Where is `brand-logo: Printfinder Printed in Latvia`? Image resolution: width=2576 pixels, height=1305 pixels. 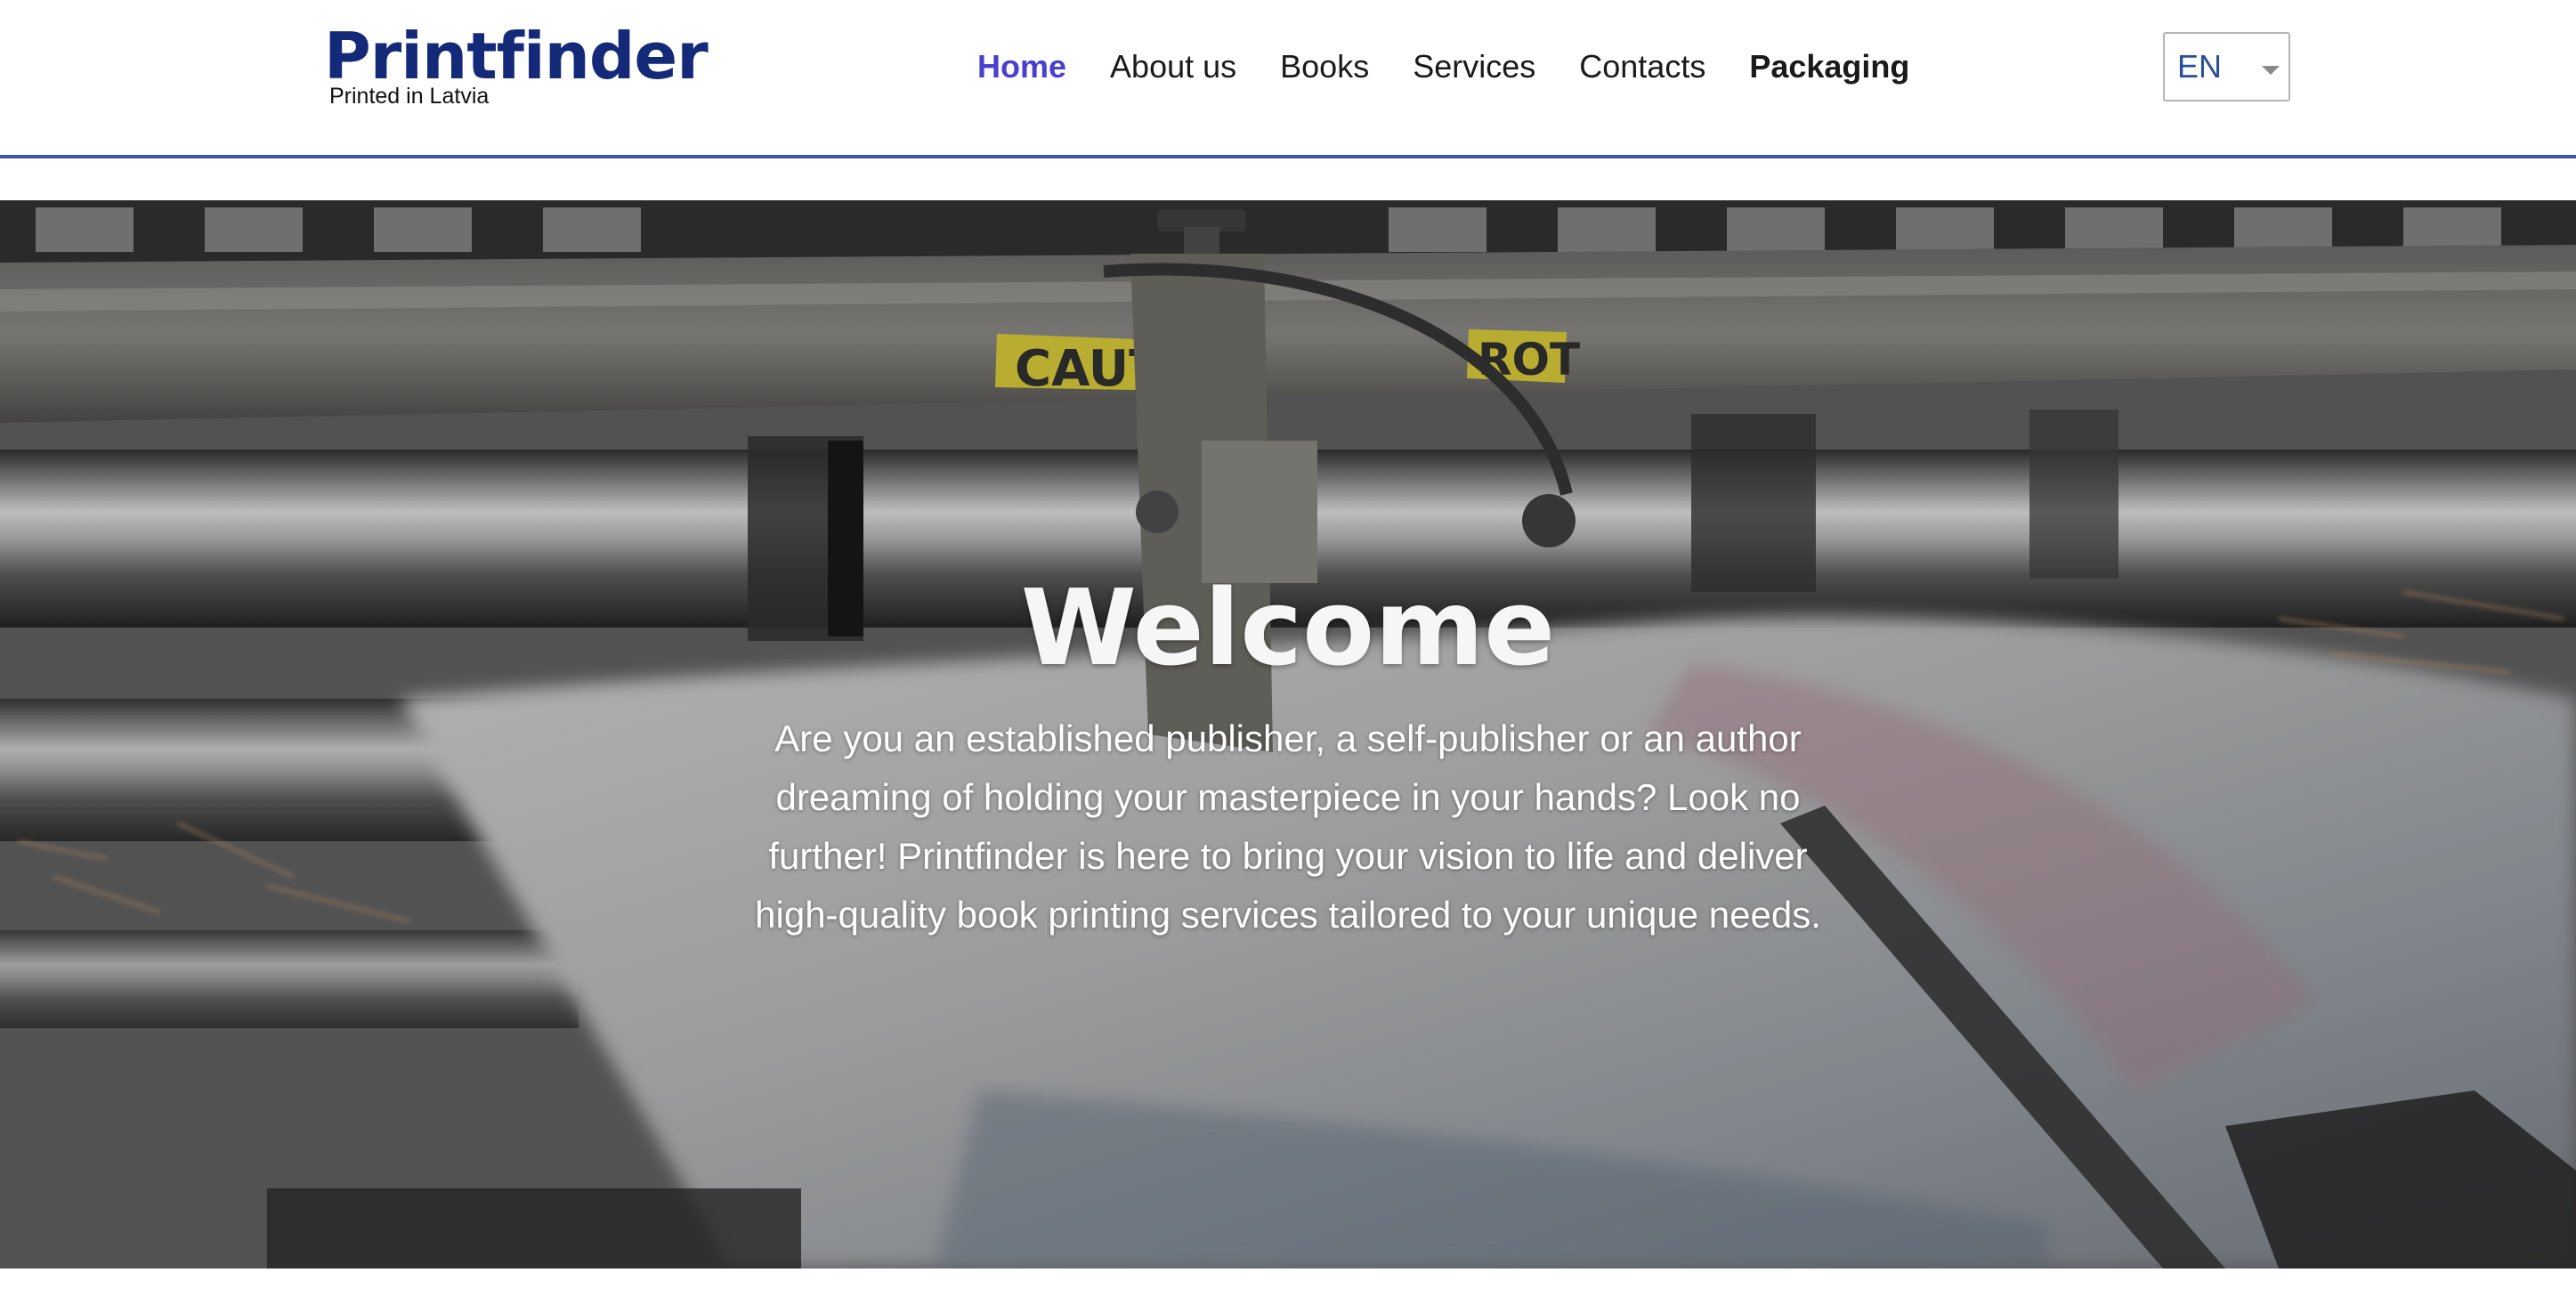
brand-logo: Printfinder Printed in Latvia is located at coordinates (516, 64).